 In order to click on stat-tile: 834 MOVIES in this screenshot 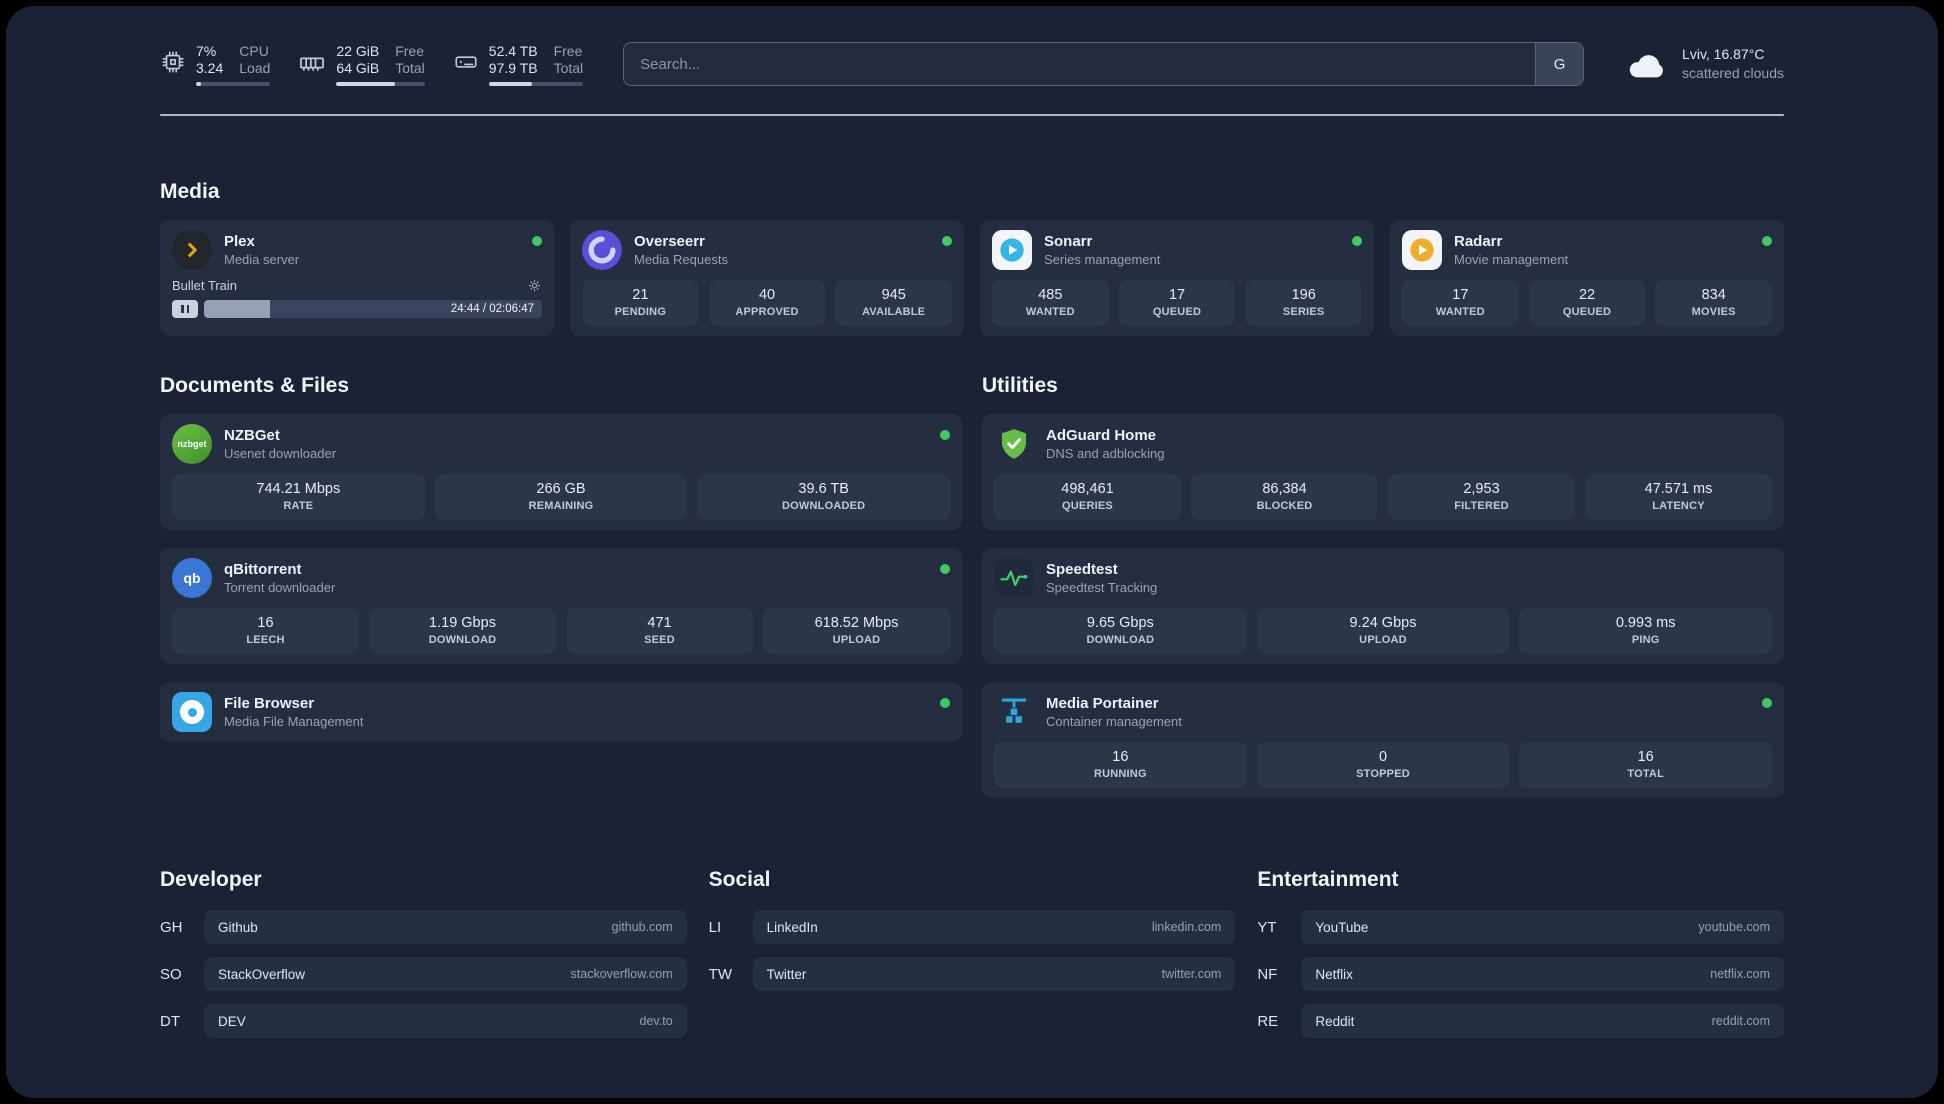, I will do `click(1714, 303)`.